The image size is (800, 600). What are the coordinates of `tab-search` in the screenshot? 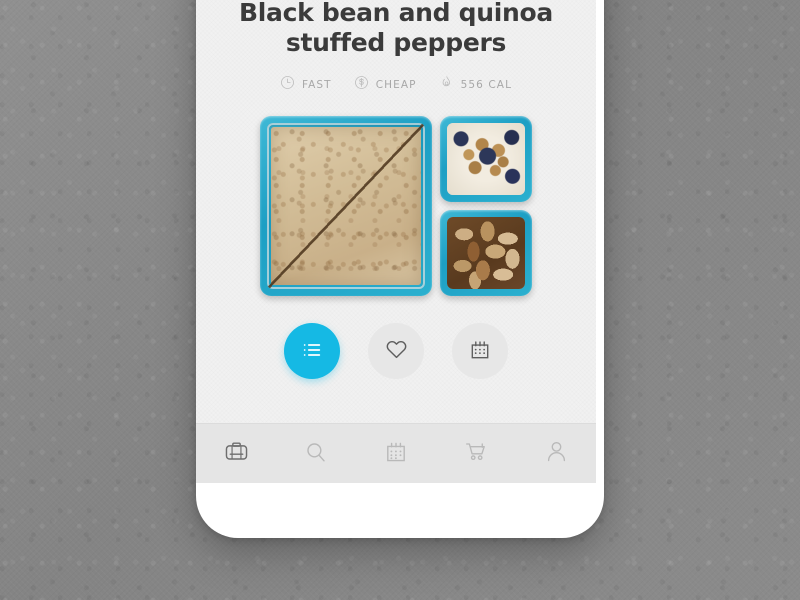 It's located at (316, 453).